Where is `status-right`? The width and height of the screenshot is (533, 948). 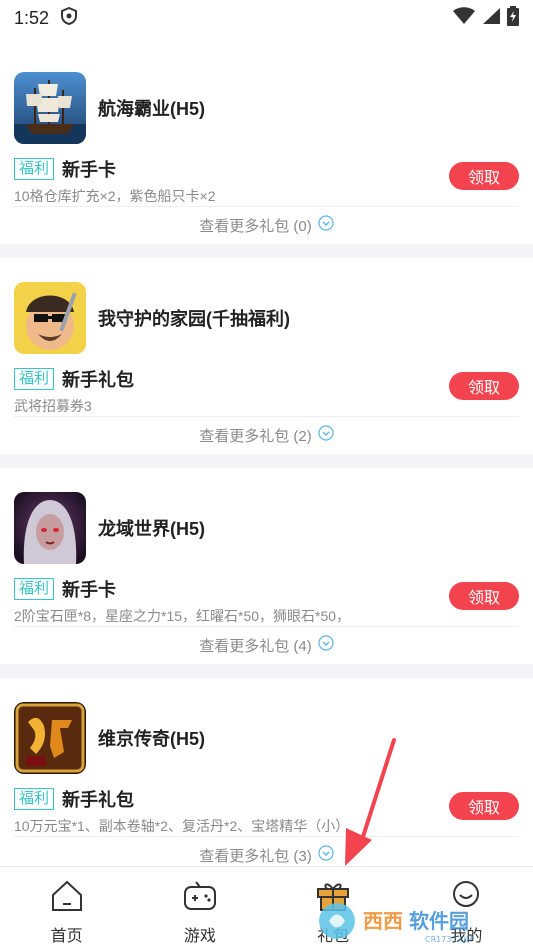
status-right is located at coordinates (486, 18).